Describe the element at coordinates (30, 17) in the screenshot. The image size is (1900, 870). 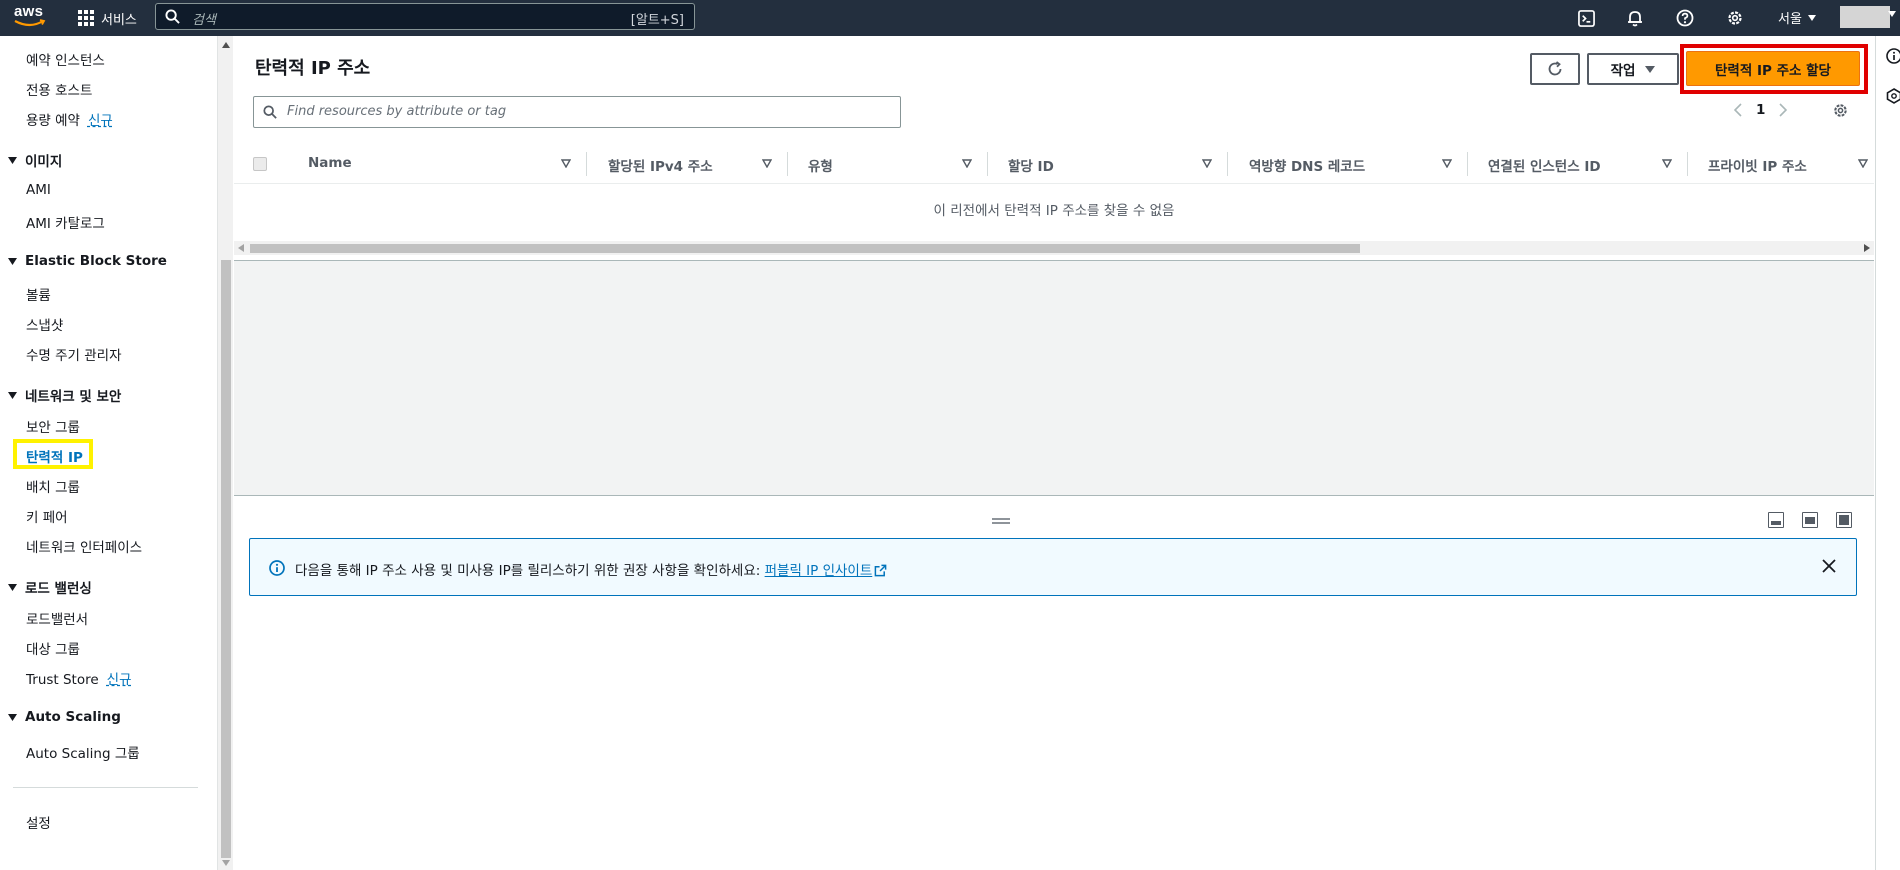
I see `aws-logo: aws` at that location.